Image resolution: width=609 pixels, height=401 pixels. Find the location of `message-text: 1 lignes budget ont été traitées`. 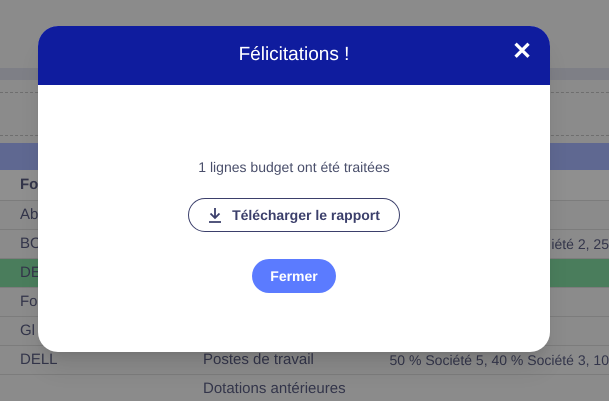

message-text: 1 lignes budget ont été traitées is located at coordinates (294, 167).